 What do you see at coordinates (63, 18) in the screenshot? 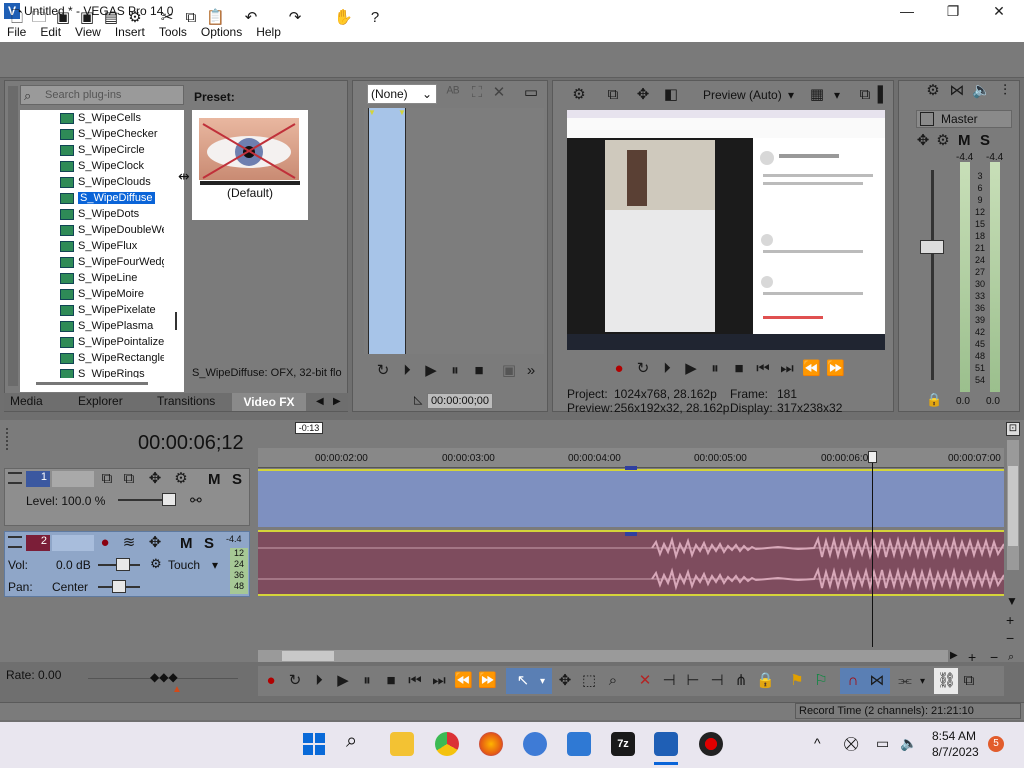
I see `save-icon: ▣` at bounding box center [63, 18].